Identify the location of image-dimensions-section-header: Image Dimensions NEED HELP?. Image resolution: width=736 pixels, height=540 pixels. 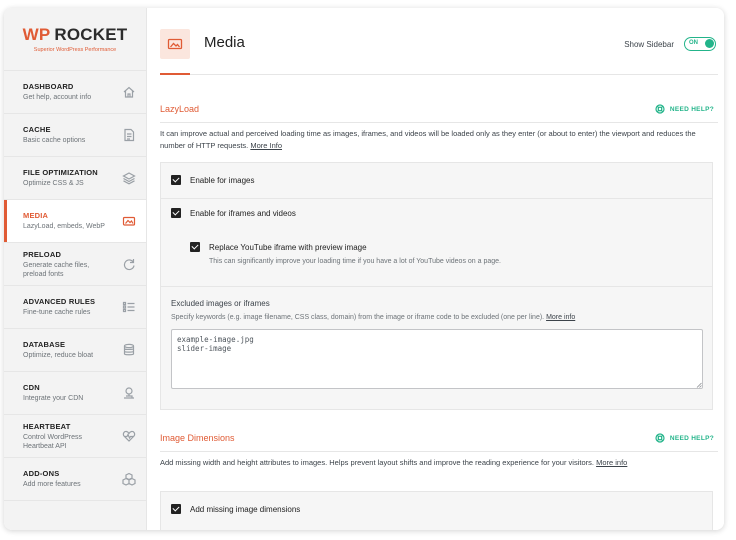
(439, 441).